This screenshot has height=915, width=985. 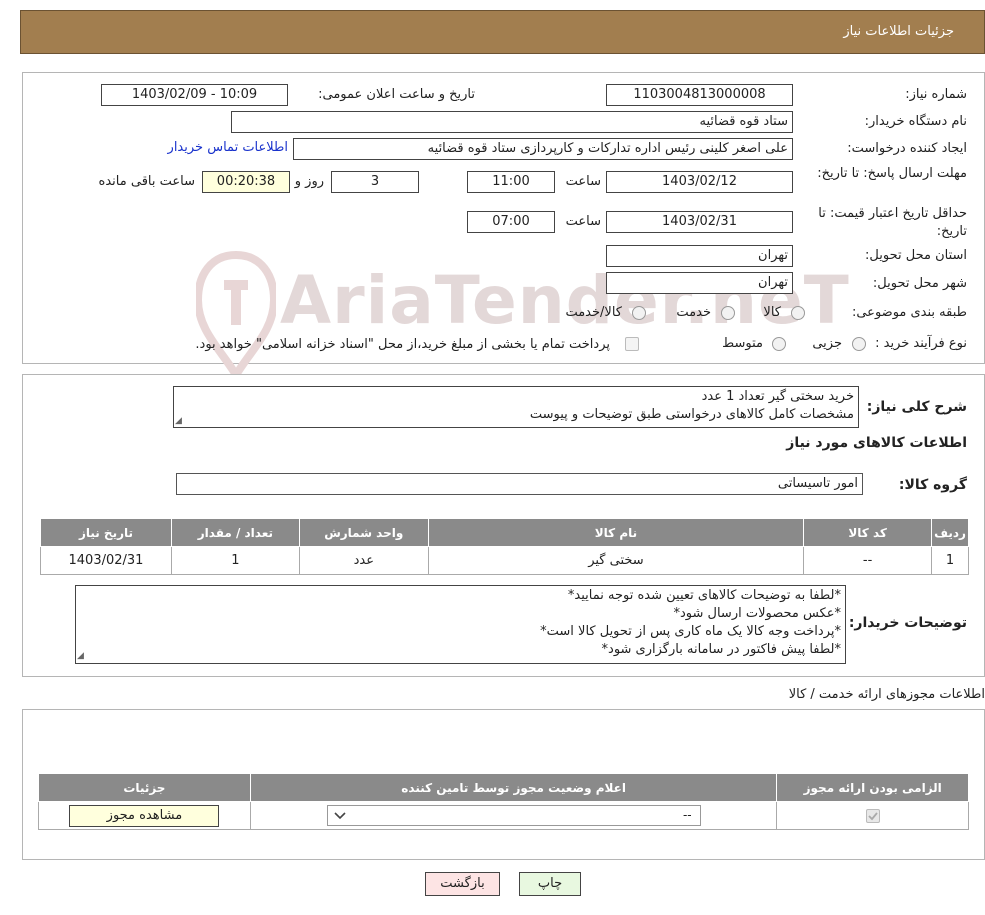 I want to click on buyer-contact-link: اطلاعات تماس خریدار, so click(x=228, y=147).